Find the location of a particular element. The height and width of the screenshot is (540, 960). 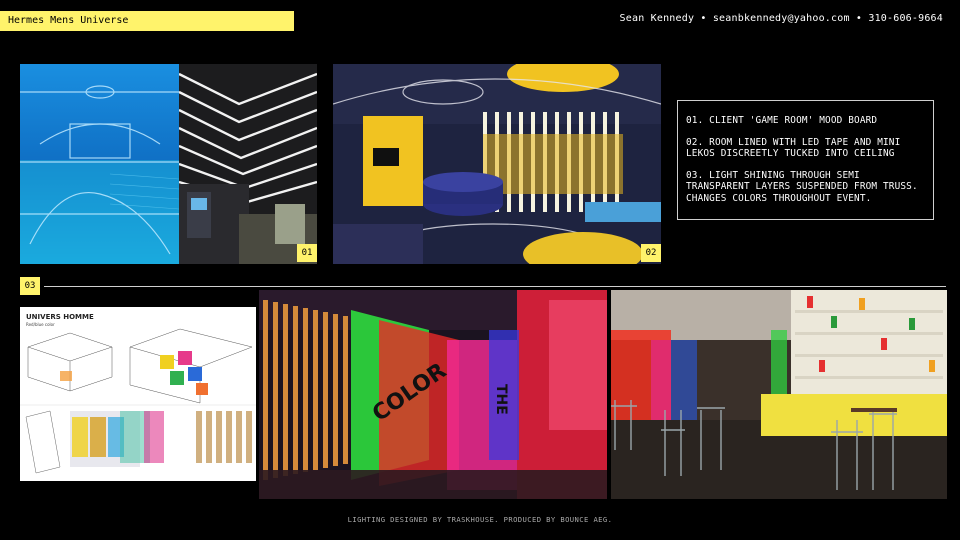

section-divider is located at coordinates (495, 286).